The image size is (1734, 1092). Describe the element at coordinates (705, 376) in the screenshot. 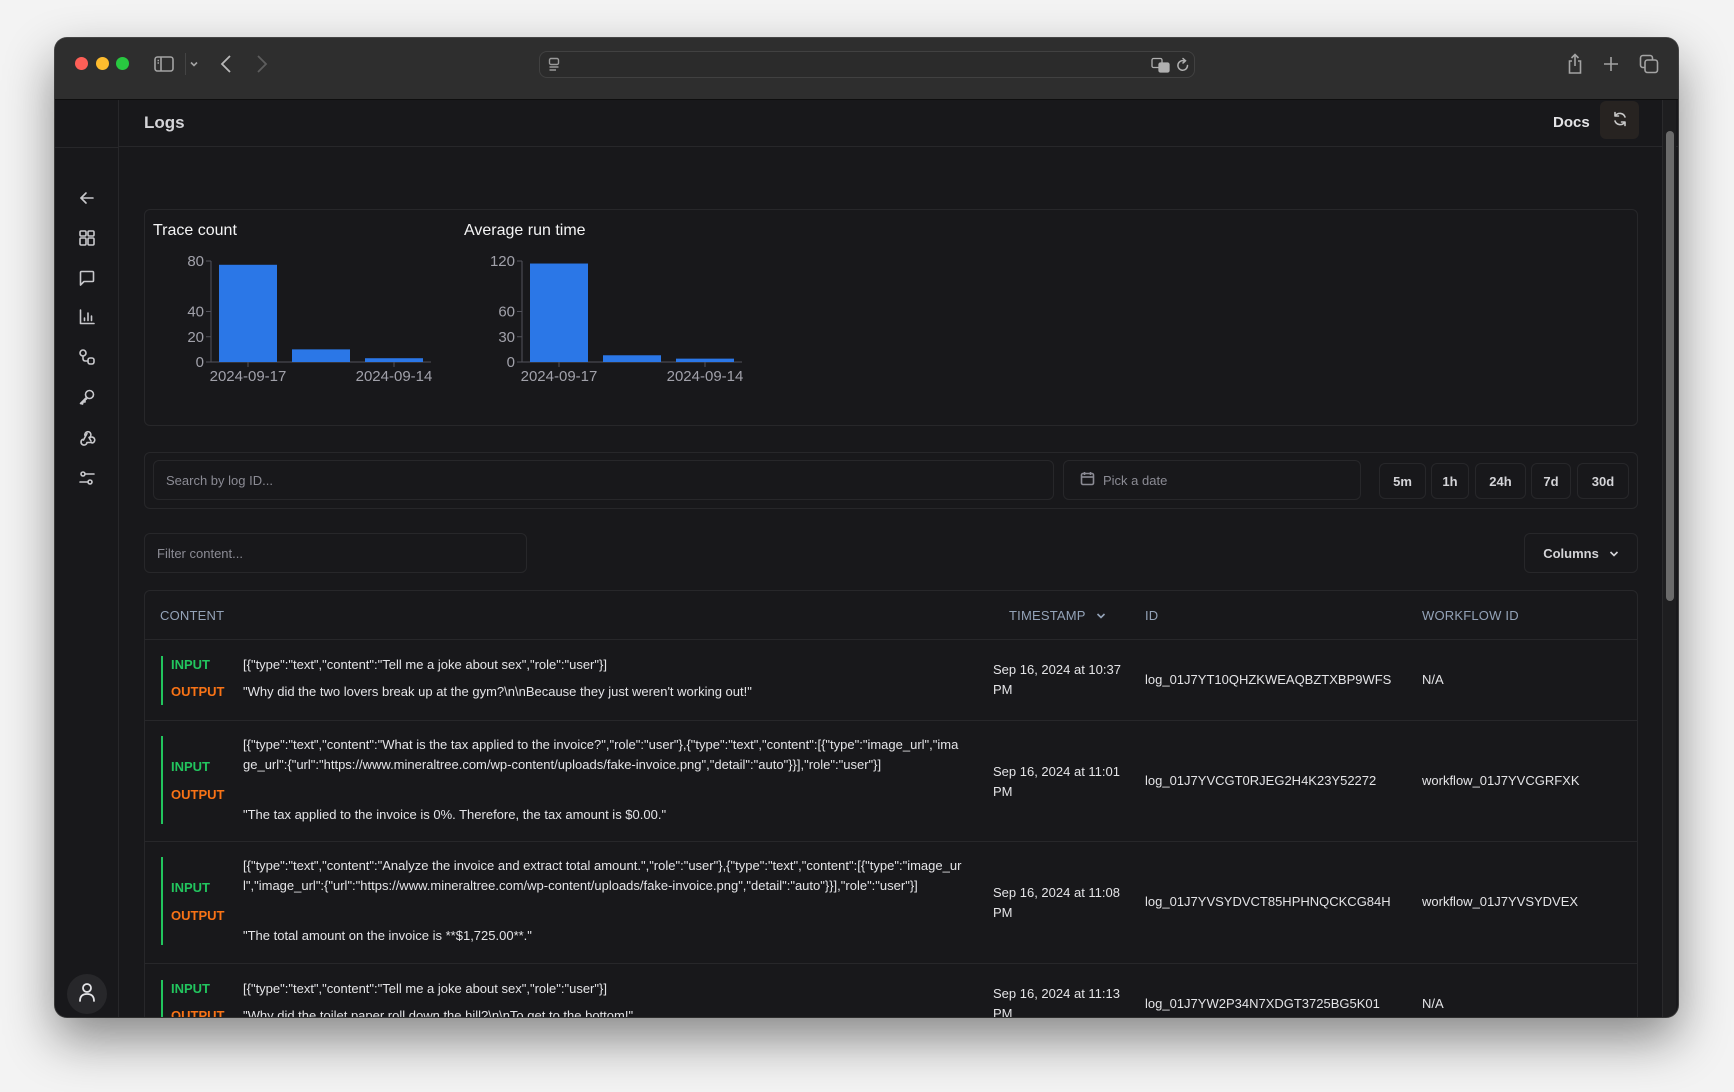

I see `x-tick-label: 2024-09-14` at that location.